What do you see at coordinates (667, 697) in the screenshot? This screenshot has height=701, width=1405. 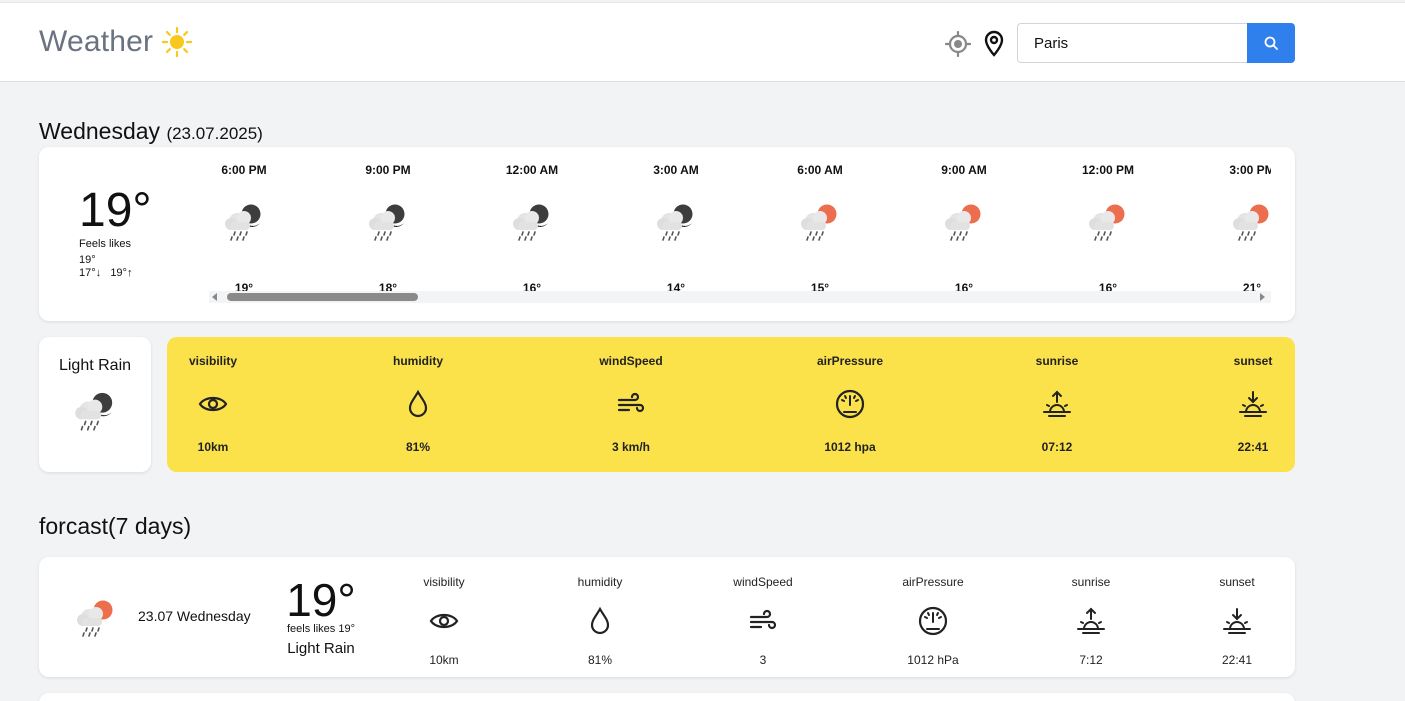 I see `forecast-day-row-next` at bounding box center [667, 697].